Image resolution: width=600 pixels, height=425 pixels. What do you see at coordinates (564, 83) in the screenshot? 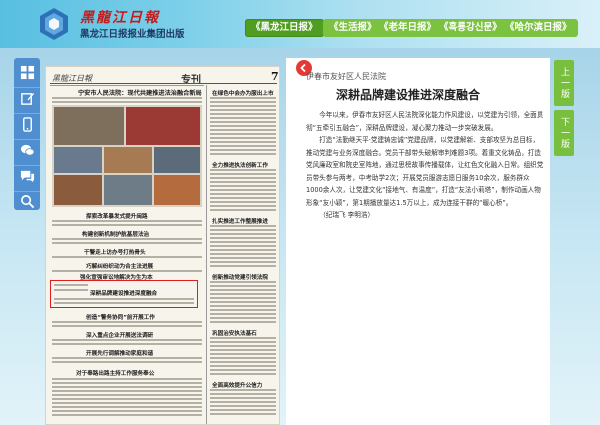
I see `prev-page-button: 上一版` at bounding box center [564, 83].